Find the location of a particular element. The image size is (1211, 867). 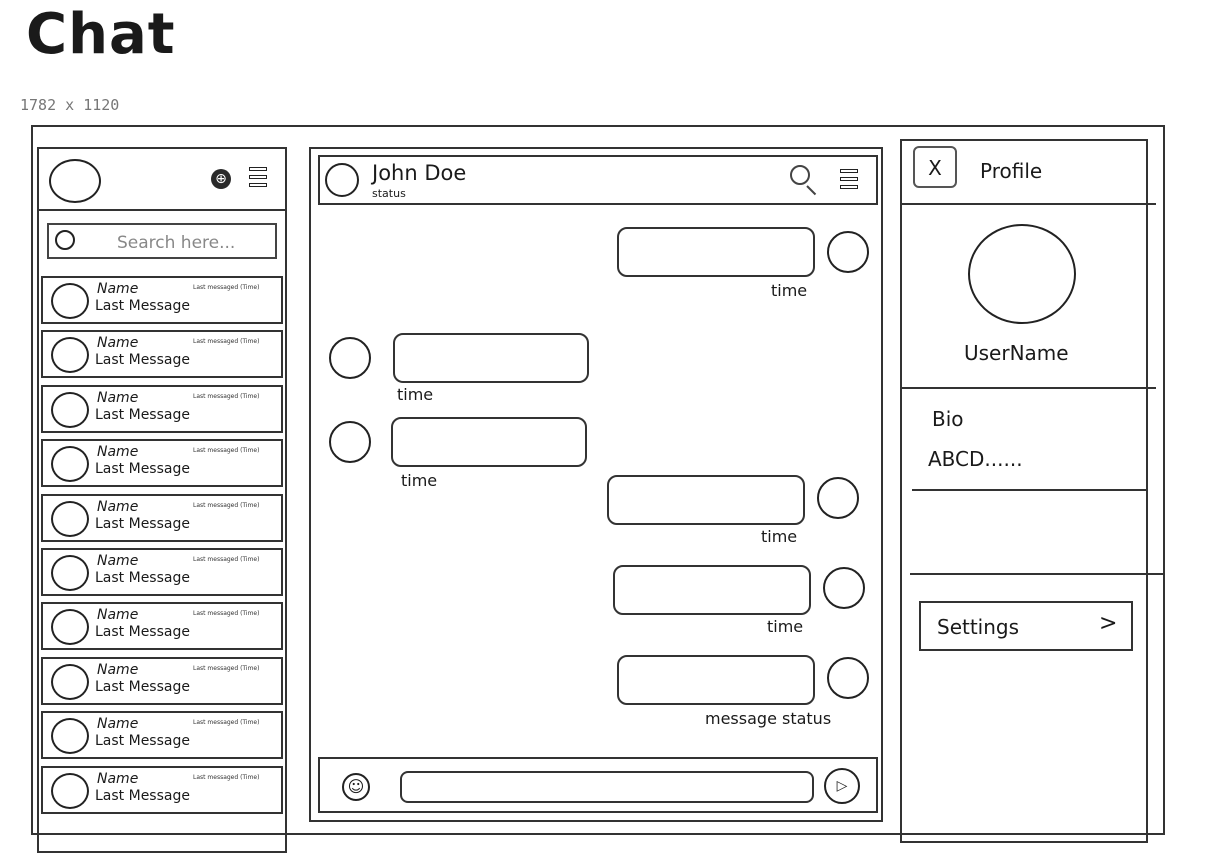

send-icon: ▷ is located at coordinates (842, 786).